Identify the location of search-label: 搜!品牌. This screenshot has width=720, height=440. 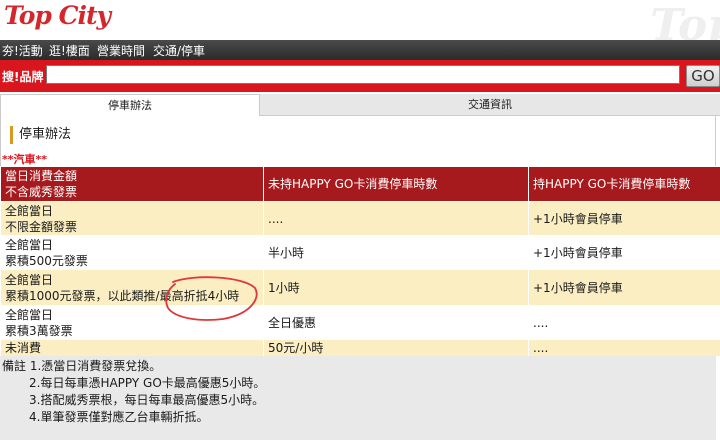
(23, 77).